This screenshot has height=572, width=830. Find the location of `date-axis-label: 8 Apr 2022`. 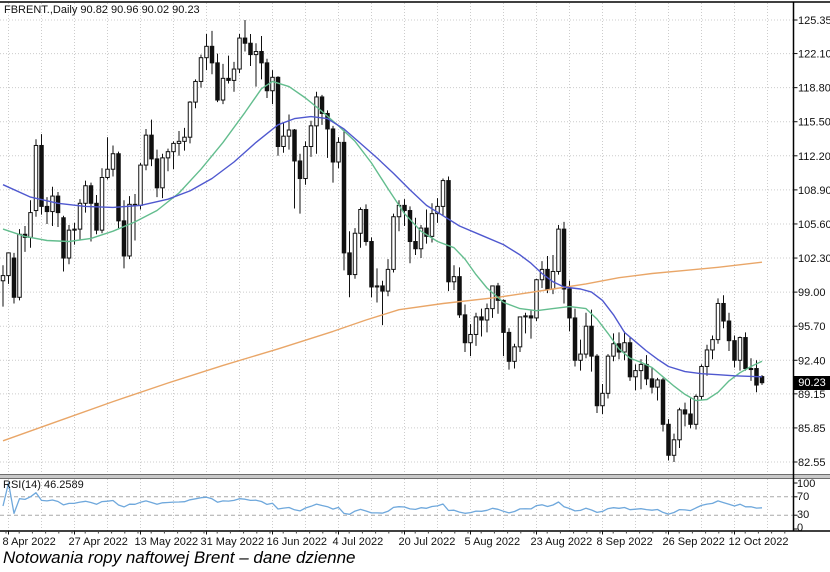

date-axis-label: 8 Apr 2022 is located at coordinates (29, 542).